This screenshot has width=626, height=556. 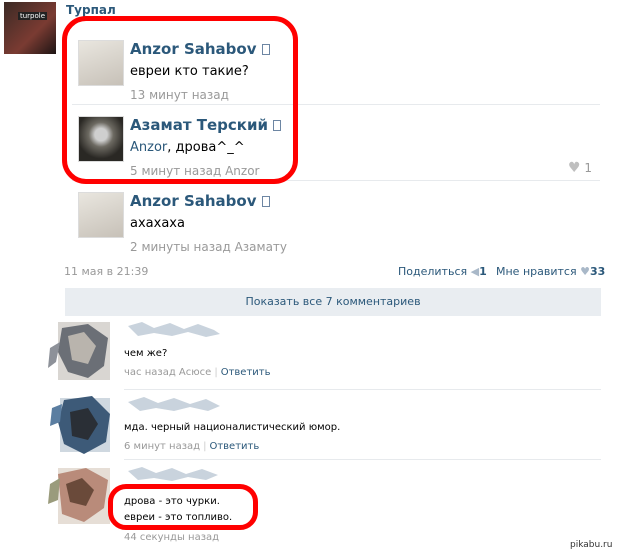 I want to click on reply-author: Anzor Sahabov, so click(x=200, y=201).